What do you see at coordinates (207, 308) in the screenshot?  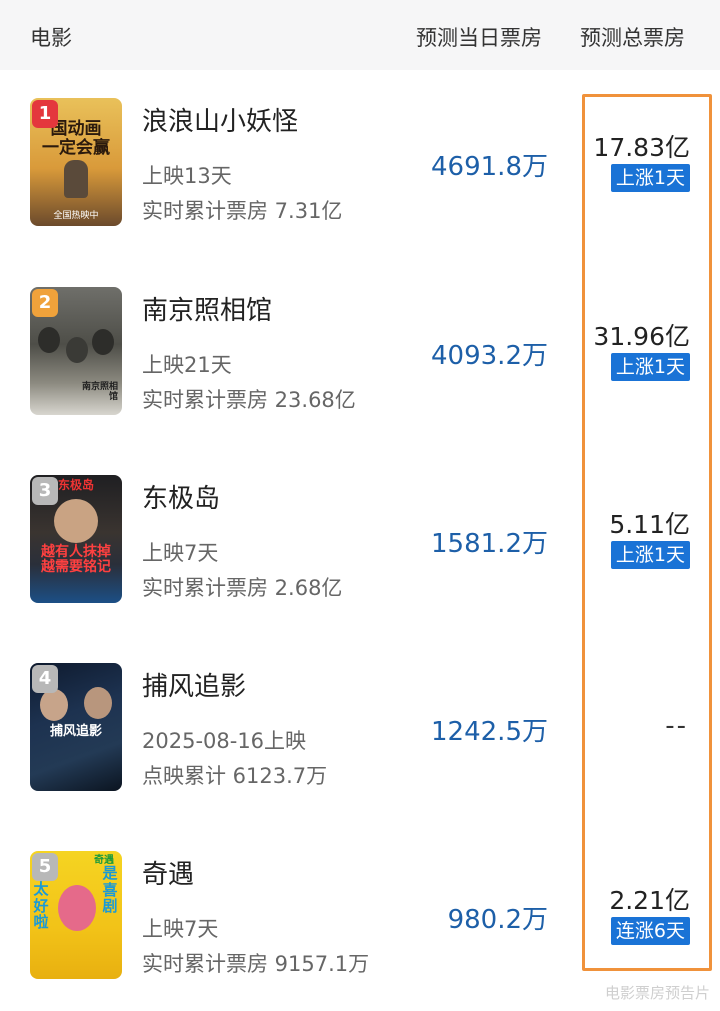 I see `movie-title: 南京照相馆` at bounding box center [207, 308].